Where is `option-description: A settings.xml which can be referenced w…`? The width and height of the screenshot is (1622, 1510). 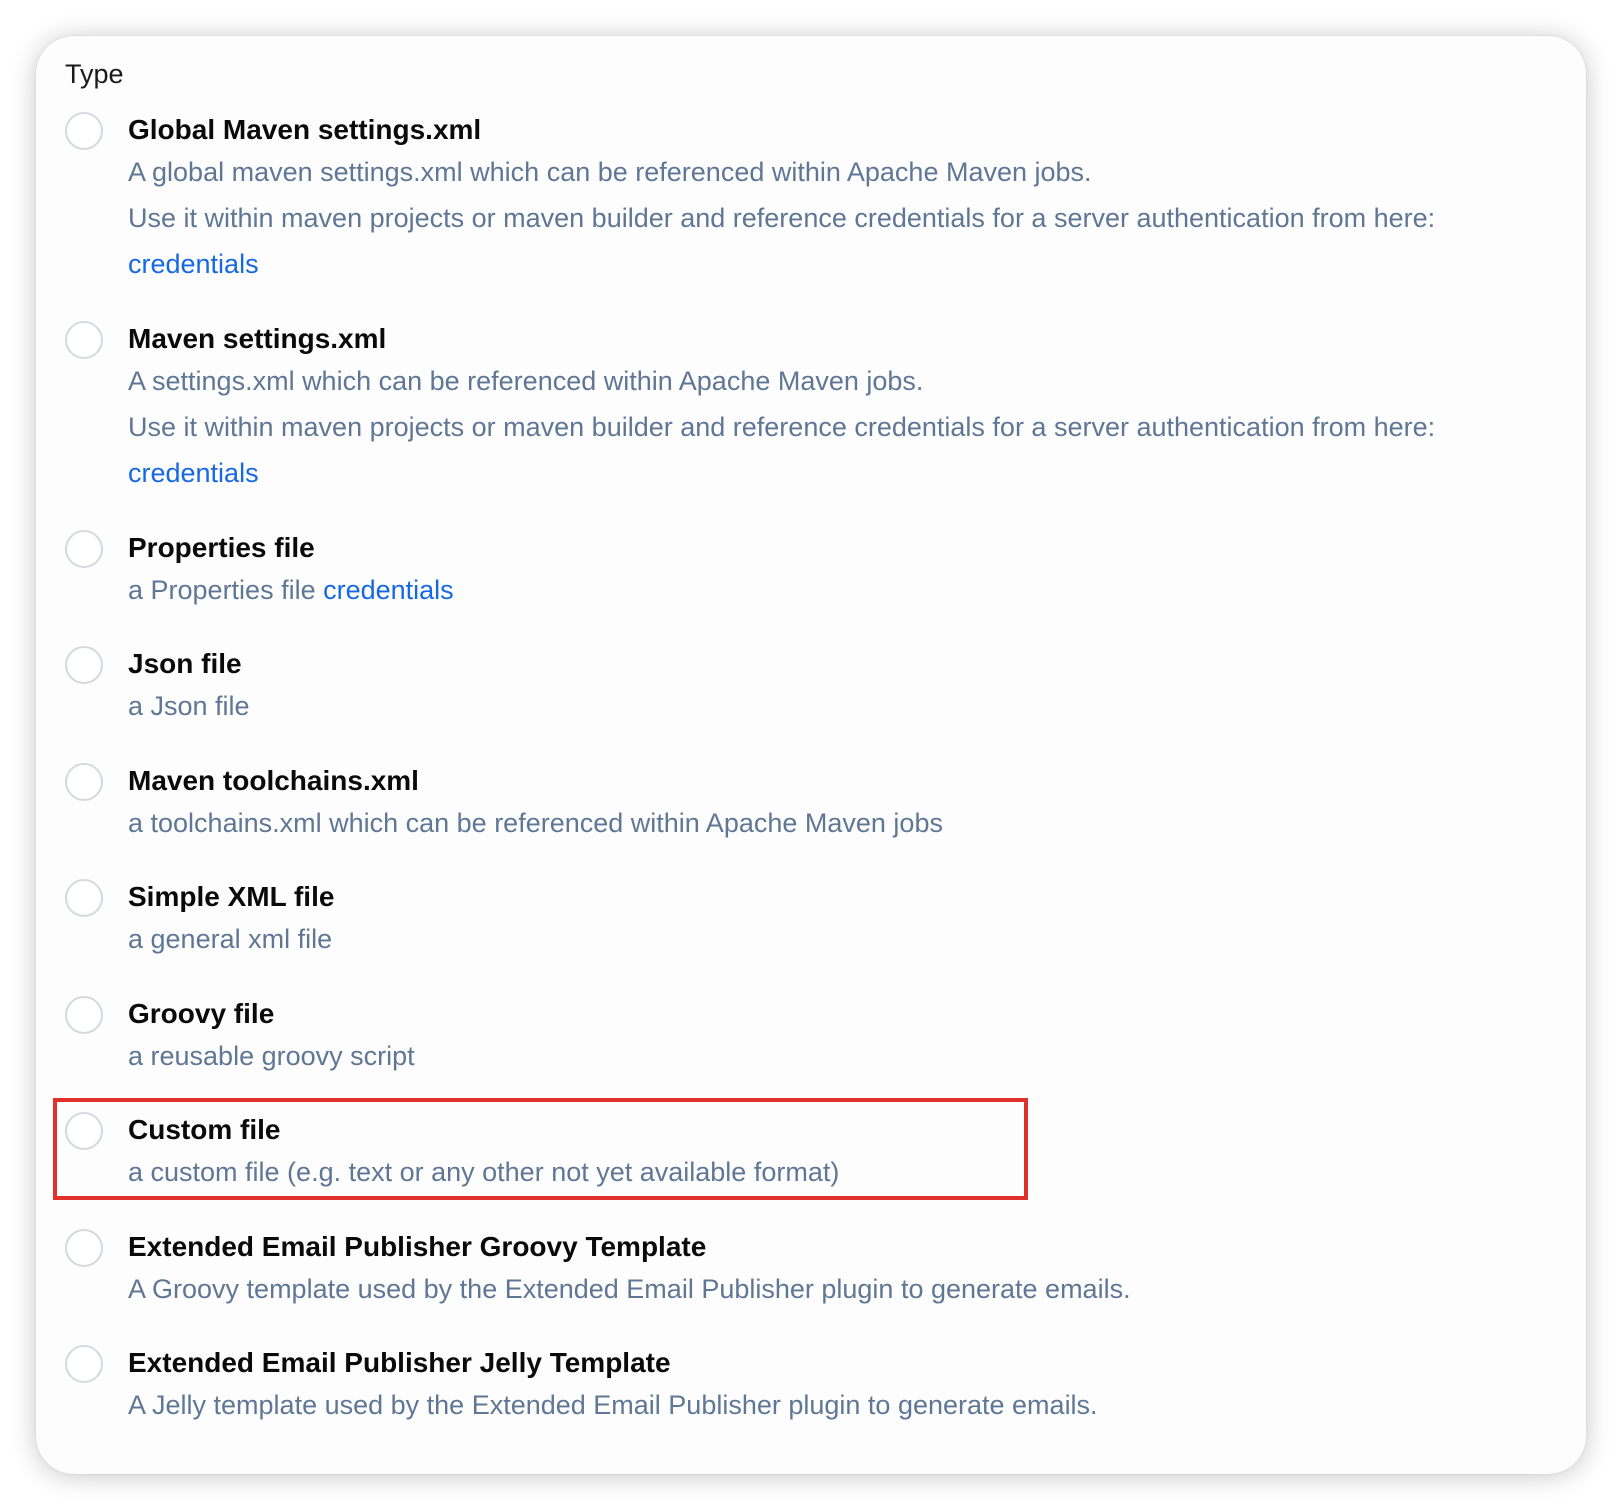
option-description: A settings.xml which can be referenced w… is located at coordinates (526, 381).